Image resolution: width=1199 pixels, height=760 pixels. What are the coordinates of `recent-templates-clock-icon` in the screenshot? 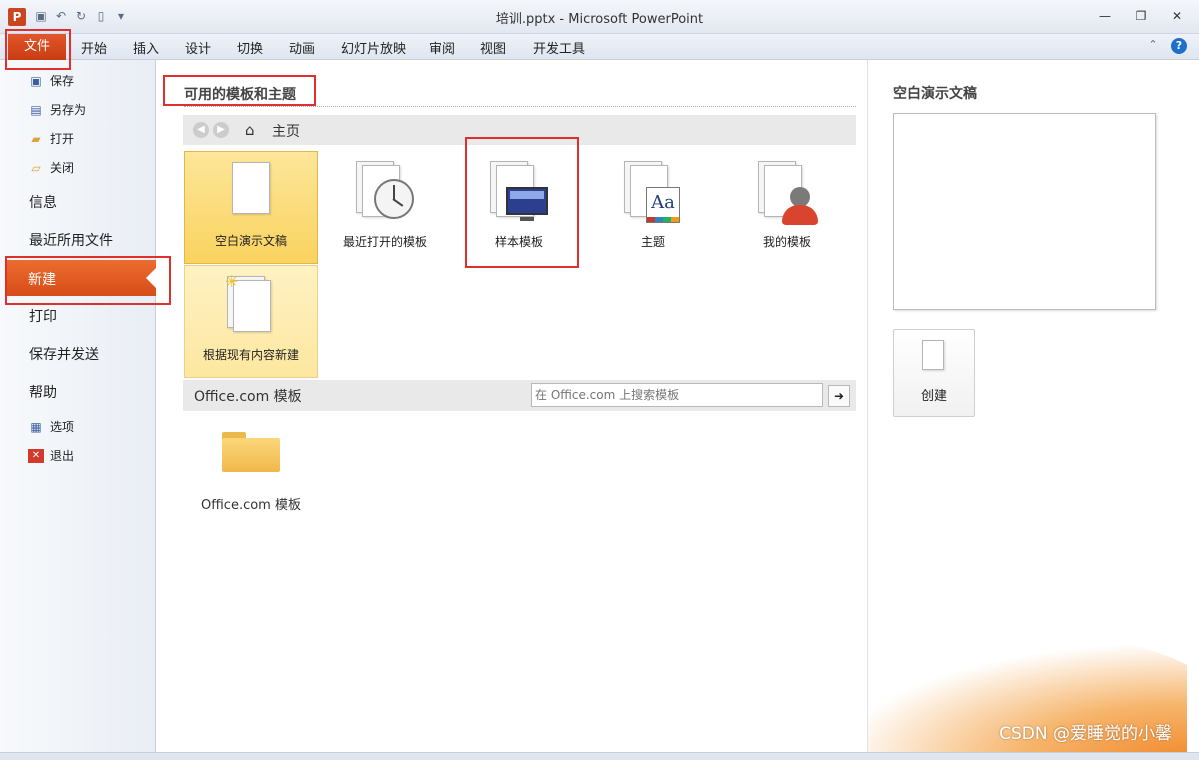 It's located at (385, 190).